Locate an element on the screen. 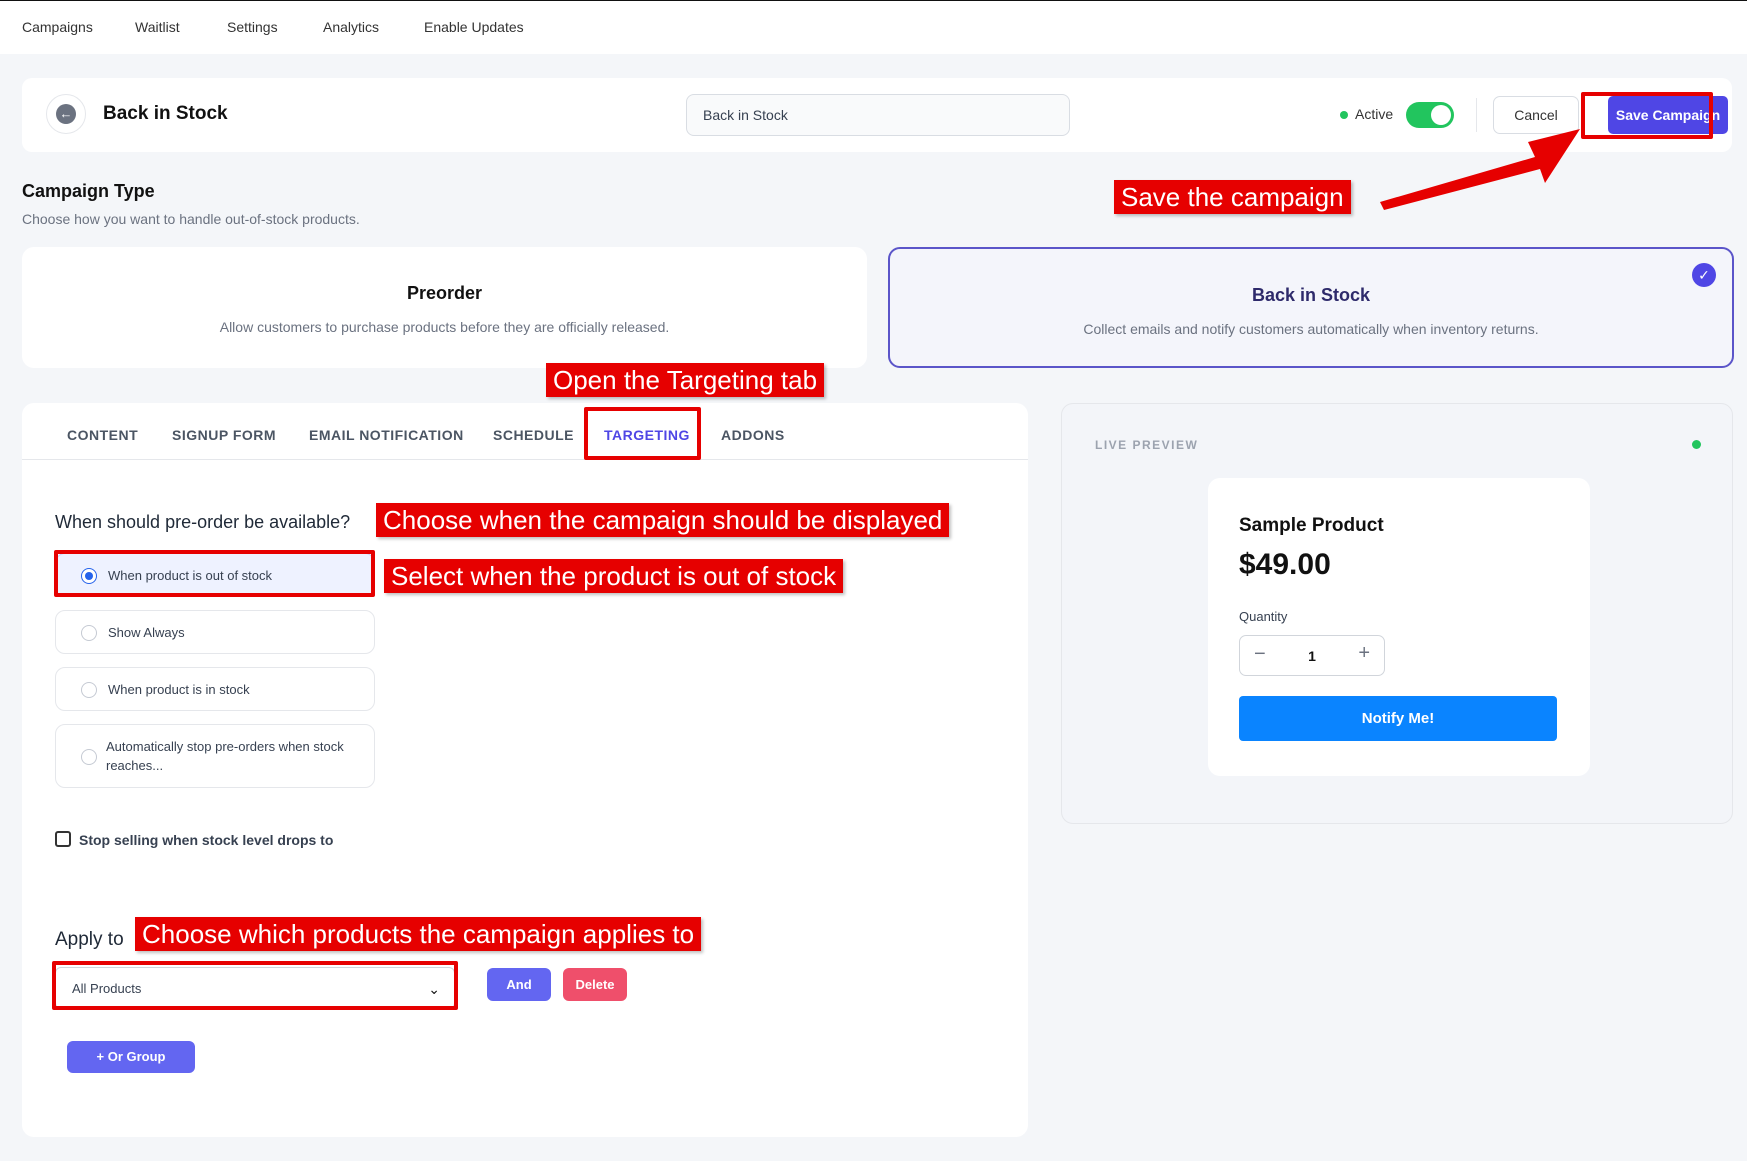  tab-signup-form: SIGNUP FORM is located at coordinates (224, 435).